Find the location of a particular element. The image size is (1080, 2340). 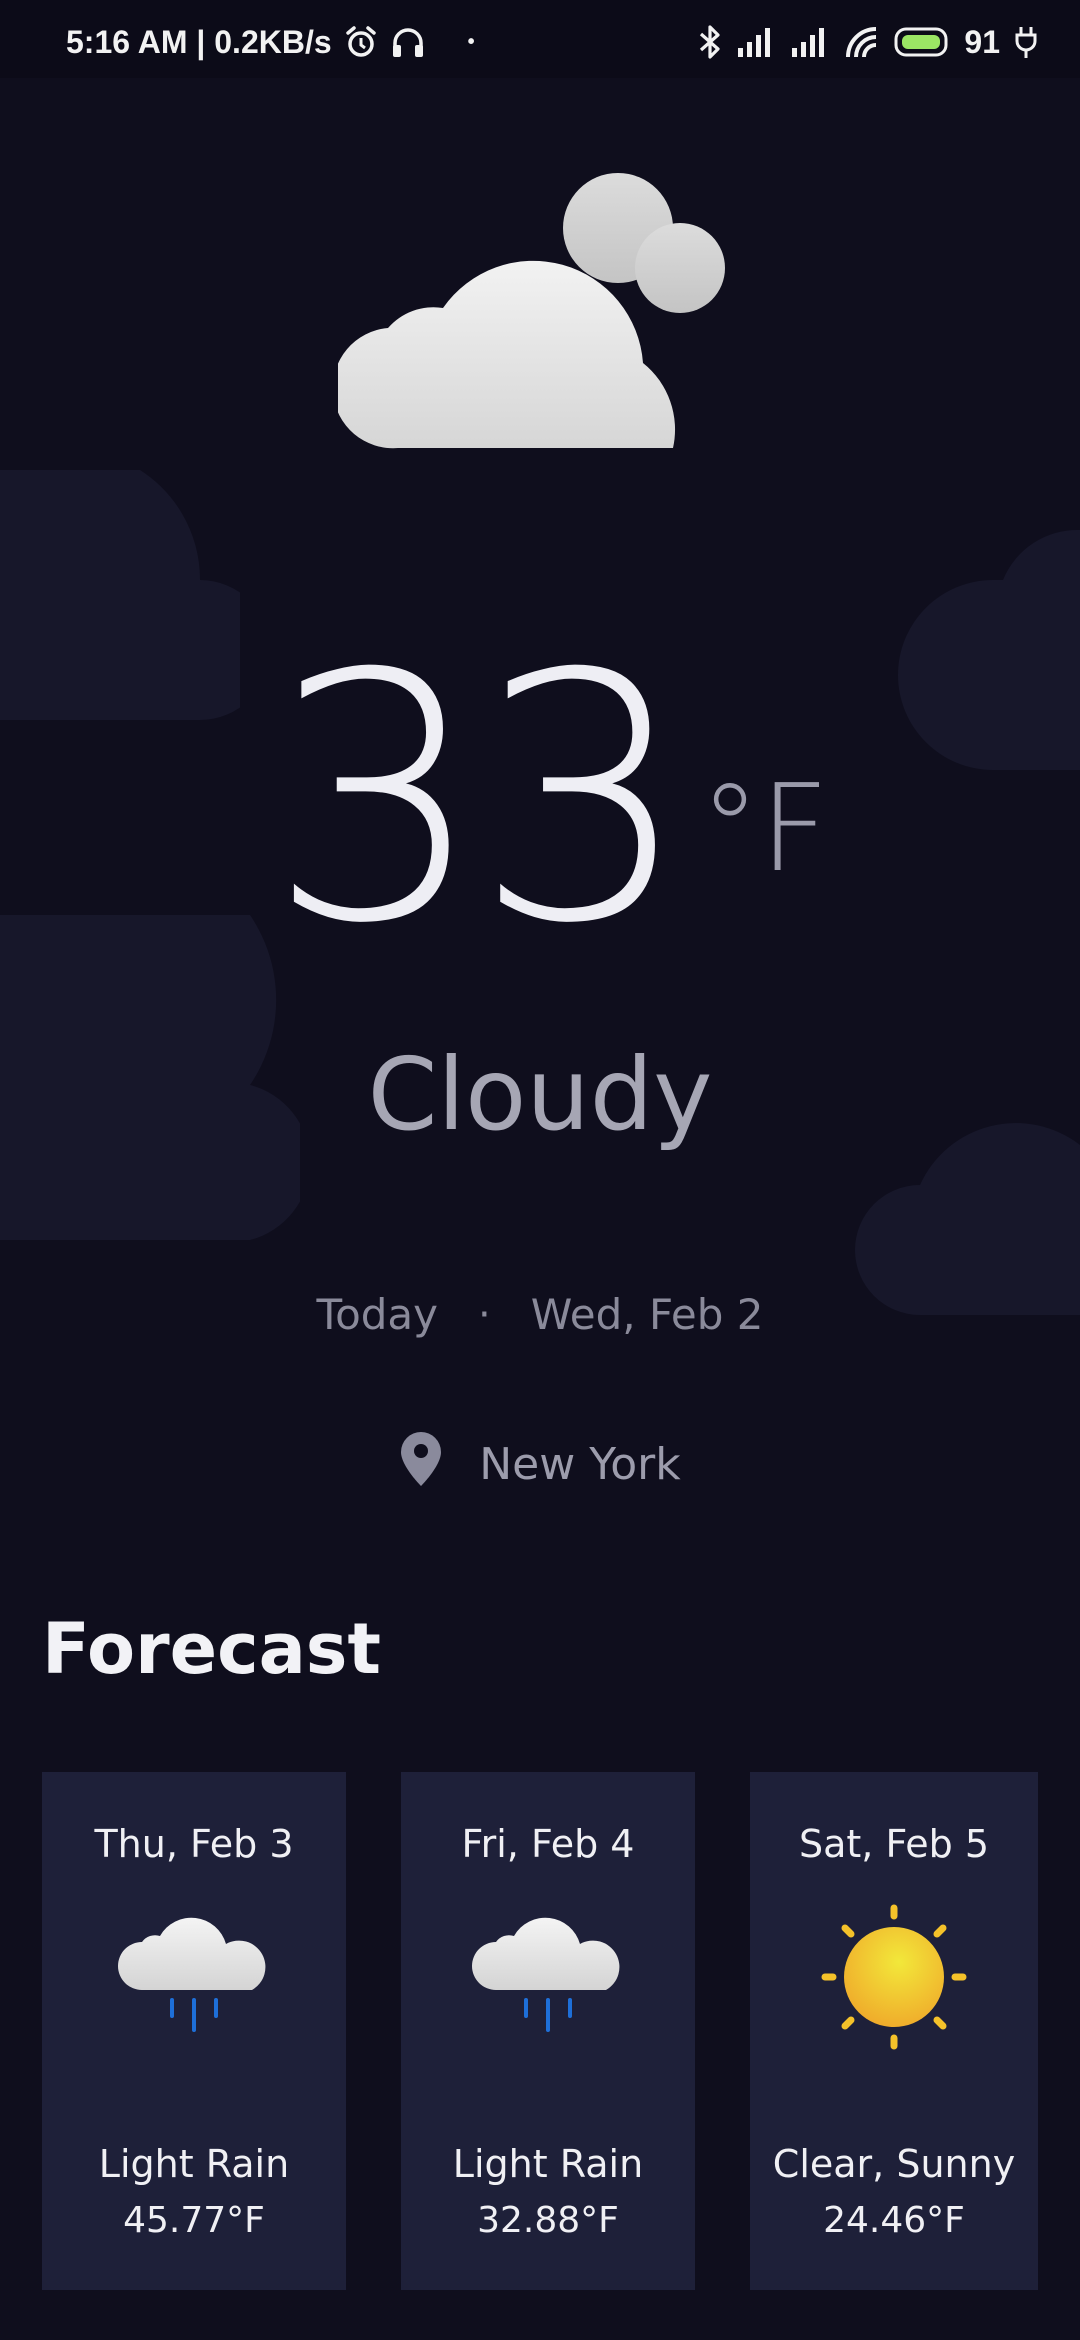

forecast-date: Thu, Feb 3 is located at coordinates (194, 1844).